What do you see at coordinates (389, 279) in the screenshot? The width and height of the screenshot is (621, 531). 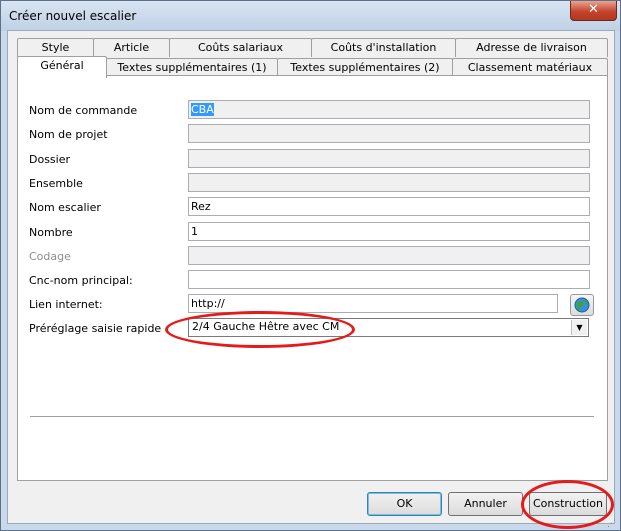 I see `cnc-nom-field` at bounding box center [389, 279].